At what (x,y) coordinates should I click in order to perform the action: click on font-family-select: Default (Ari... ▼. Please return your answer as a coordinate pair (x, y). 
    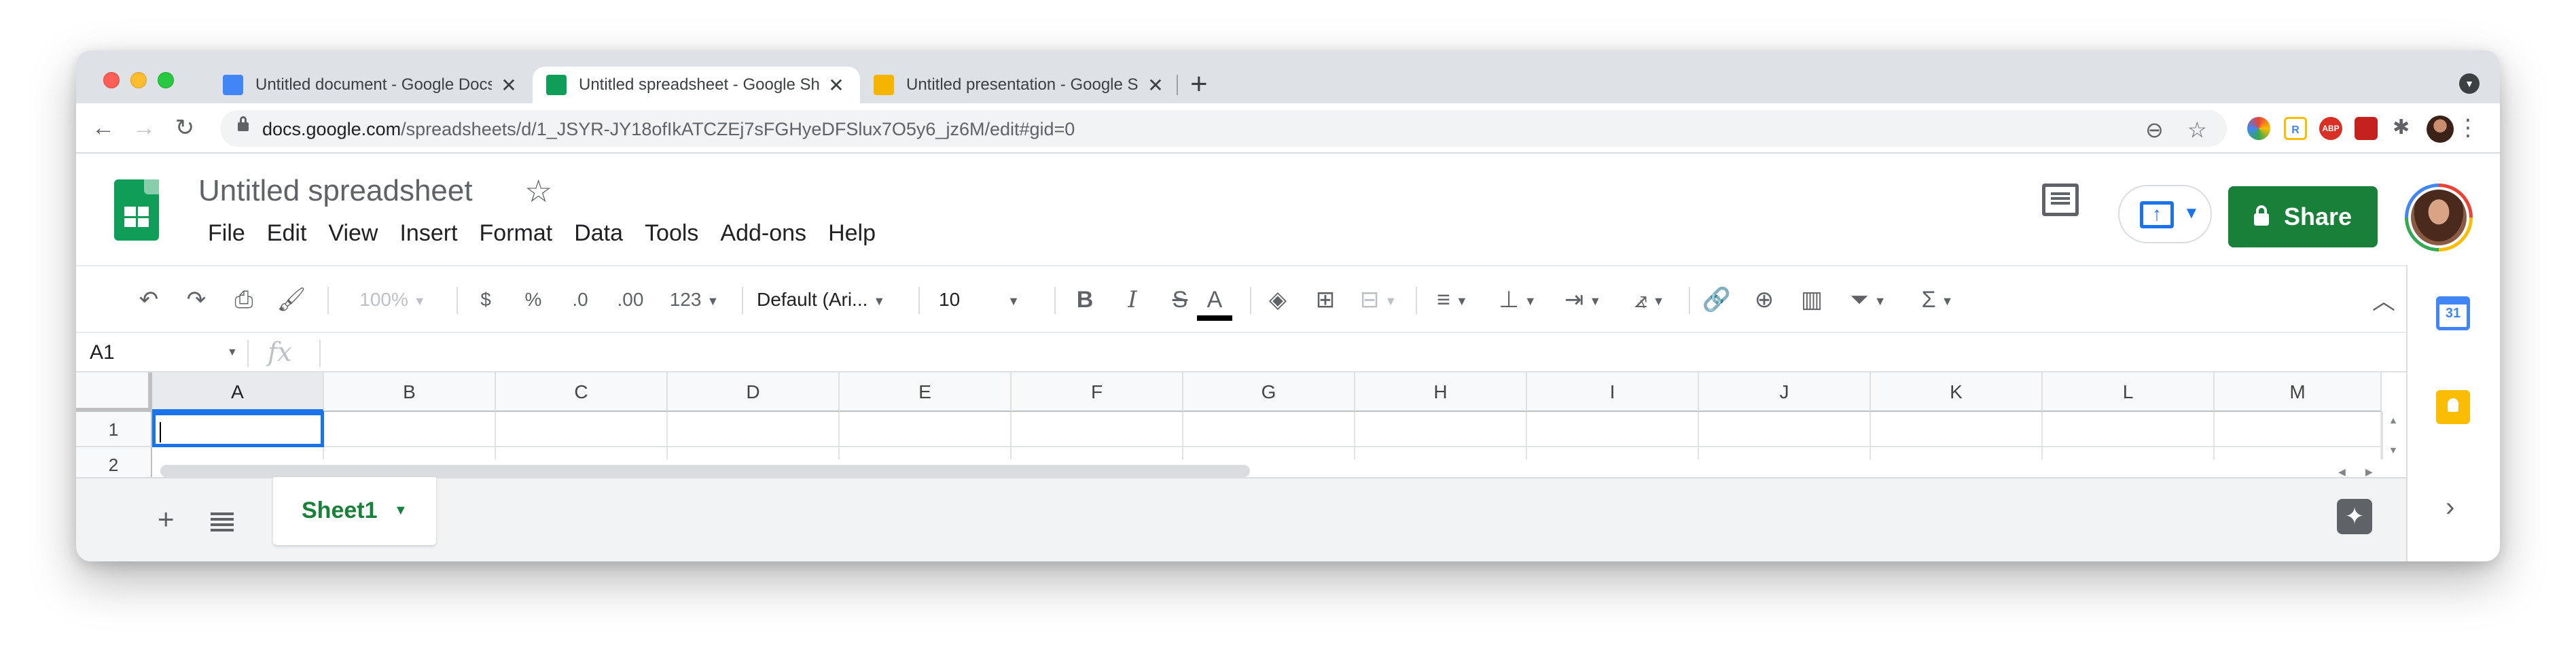
    Looking at the image, I should click on (832, 300).